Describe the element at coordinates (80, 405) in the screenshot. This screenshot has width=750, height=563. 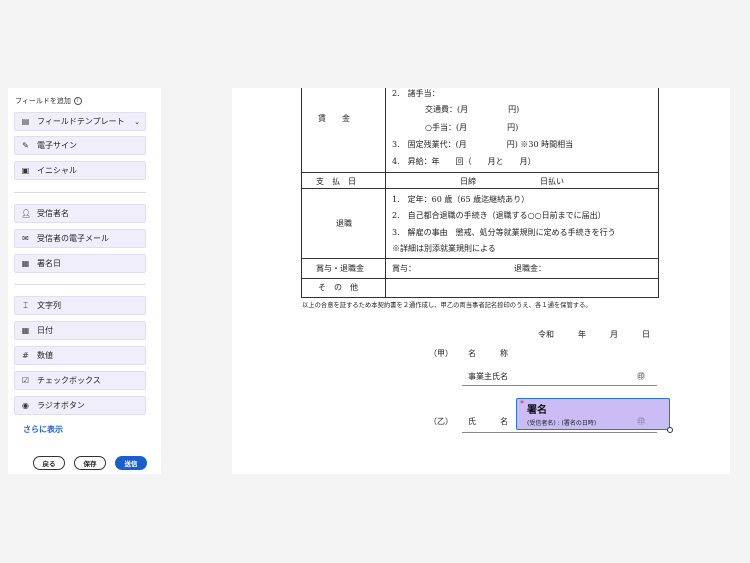
I see `field-radio: ◉ ラジオボタン` at that location.